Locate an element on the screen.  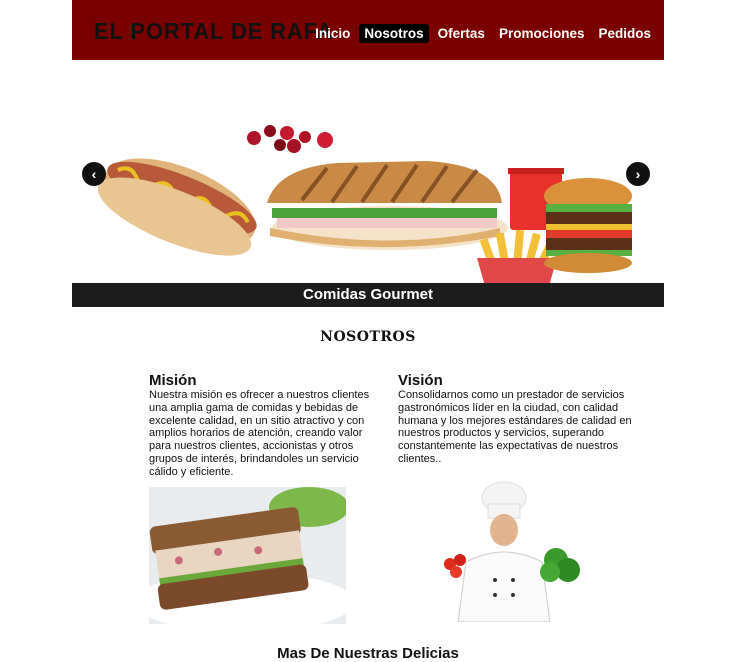
chef-image is located at coordinates (515, 551).